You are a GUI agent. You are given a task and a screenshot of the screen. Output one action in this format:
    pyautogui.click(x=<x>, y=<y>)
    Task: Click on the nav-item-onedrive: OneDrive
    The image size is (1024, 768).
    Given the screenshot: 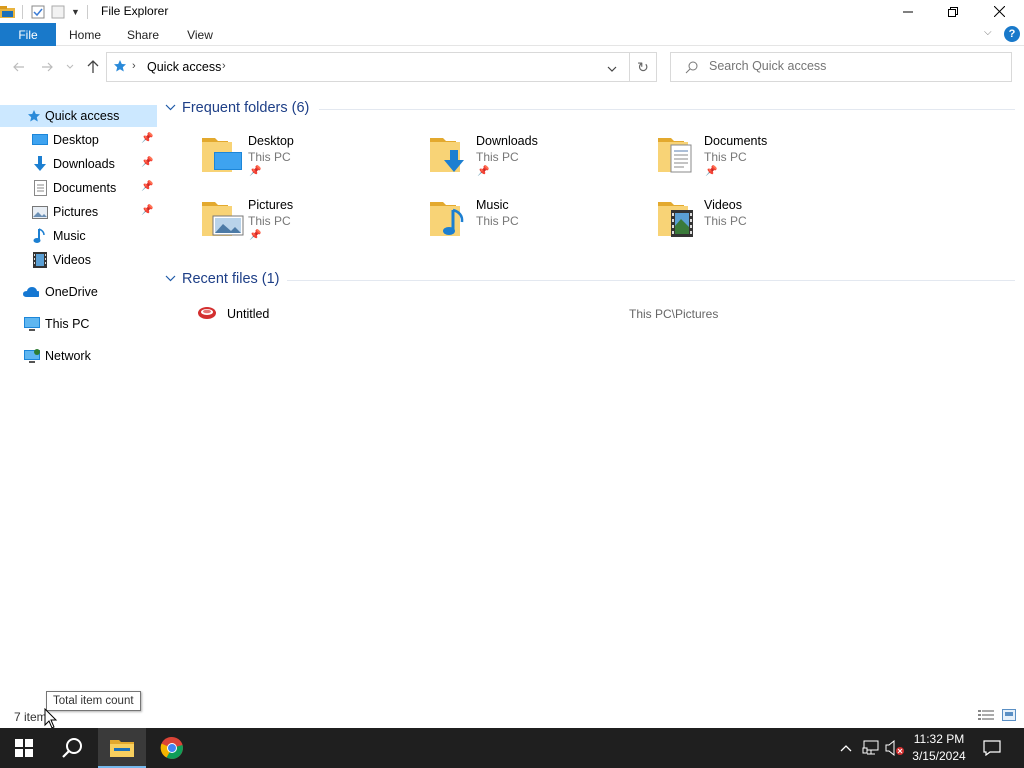 What is the action you would take?
    pyautogui.click(x=78, y=292)
    